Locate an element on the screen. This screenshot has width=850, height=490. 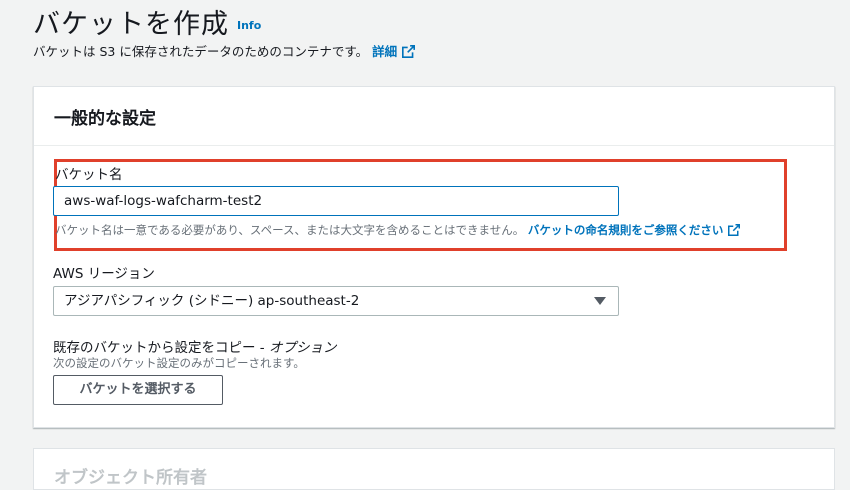
naming-rules-link: バケットの命名規則をご参照ください is located at coordinates (634, 230).